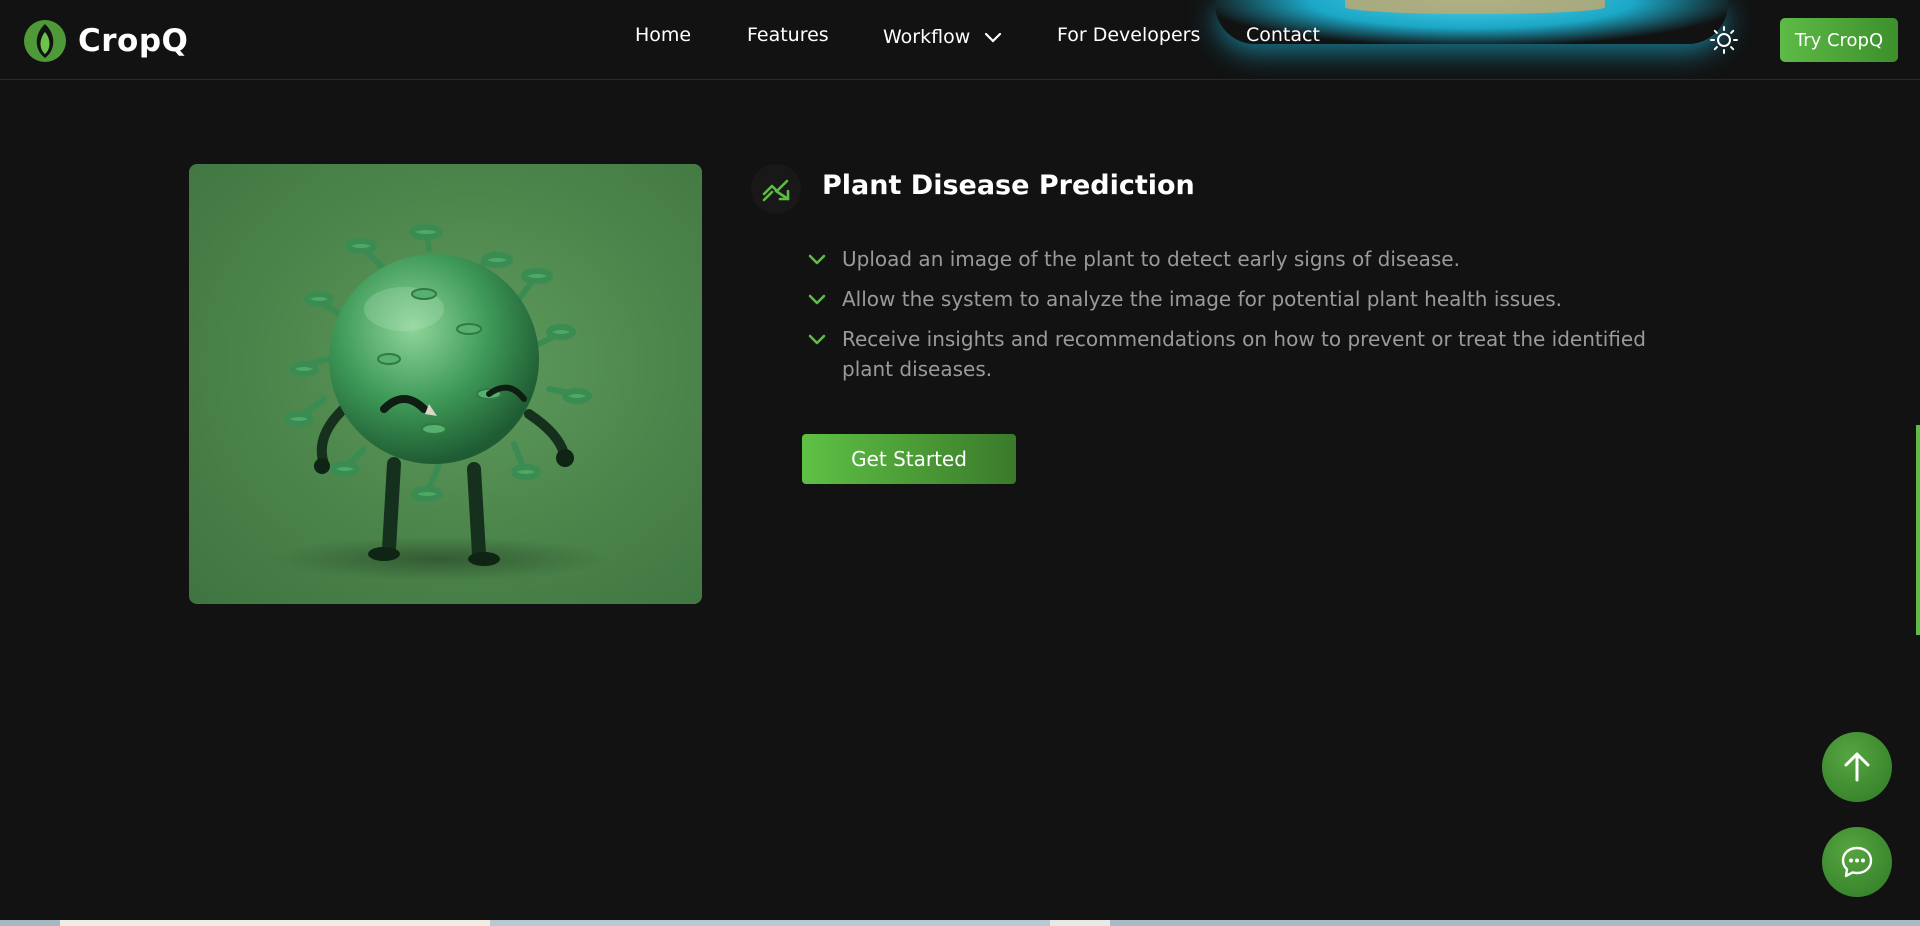 The width and height of the screenshot is (1920, 926). I want to click on trending-up-icon, so click(776, 190).